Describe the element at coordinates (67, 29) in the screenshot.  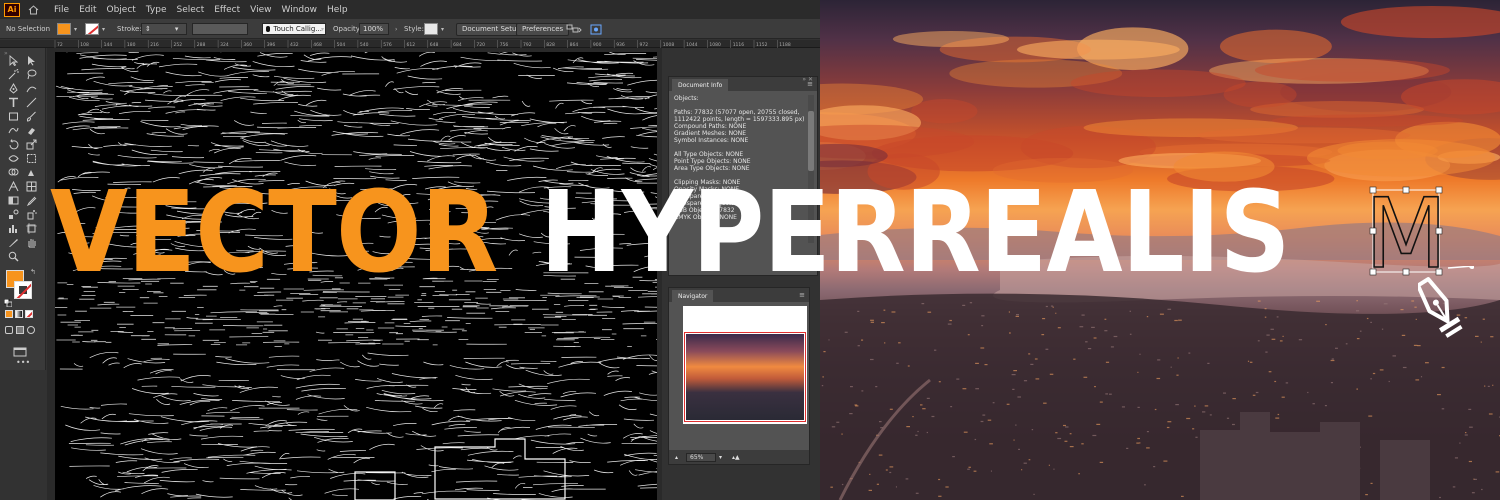
I see `fill-color-swatch: ▾` at that location.